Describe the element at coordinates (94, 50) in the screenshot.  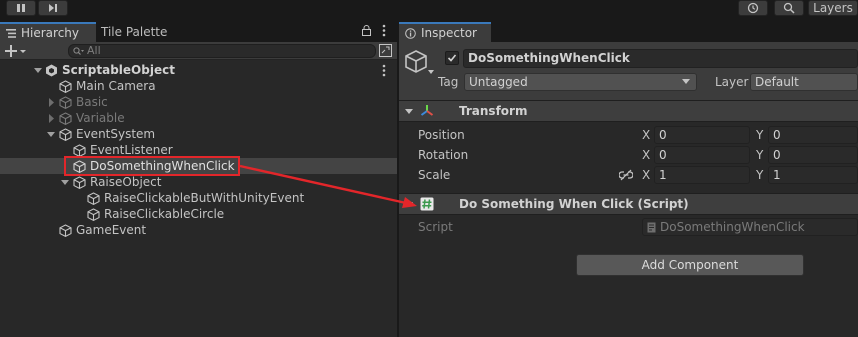
I see `search-placeholder: All` at that location.